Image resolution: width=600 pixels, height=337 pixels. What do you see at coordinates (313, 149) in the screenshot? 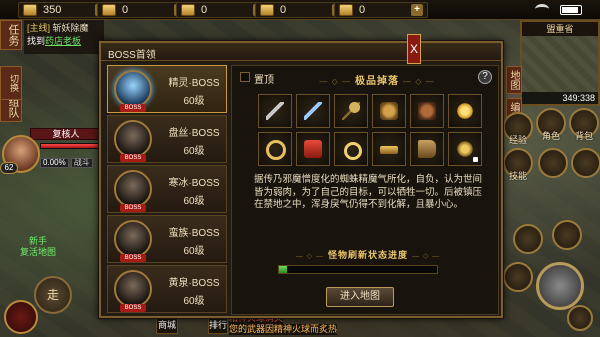
I see `bracer-icon` at bounding box center [313, 149].